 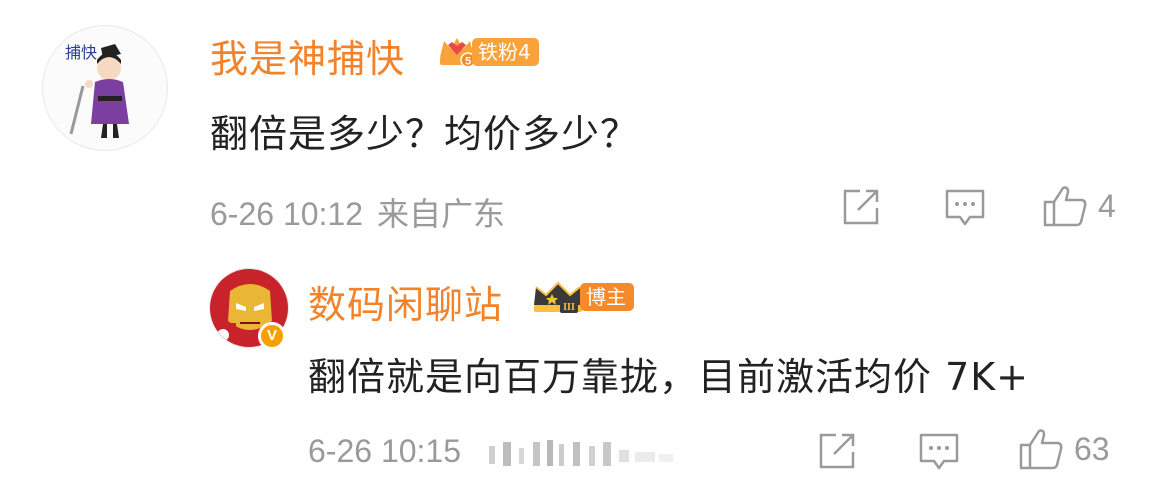 What do you see at coordinates (441, 214) in the screenshot?
I see `comment-location: 来自广东` at bounding box center [441, 214].